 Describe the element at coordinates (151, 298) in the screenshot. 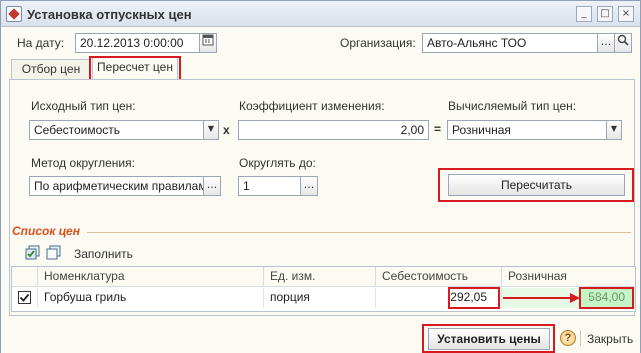

I see `item-cell: Горбуша гриль` at that location.